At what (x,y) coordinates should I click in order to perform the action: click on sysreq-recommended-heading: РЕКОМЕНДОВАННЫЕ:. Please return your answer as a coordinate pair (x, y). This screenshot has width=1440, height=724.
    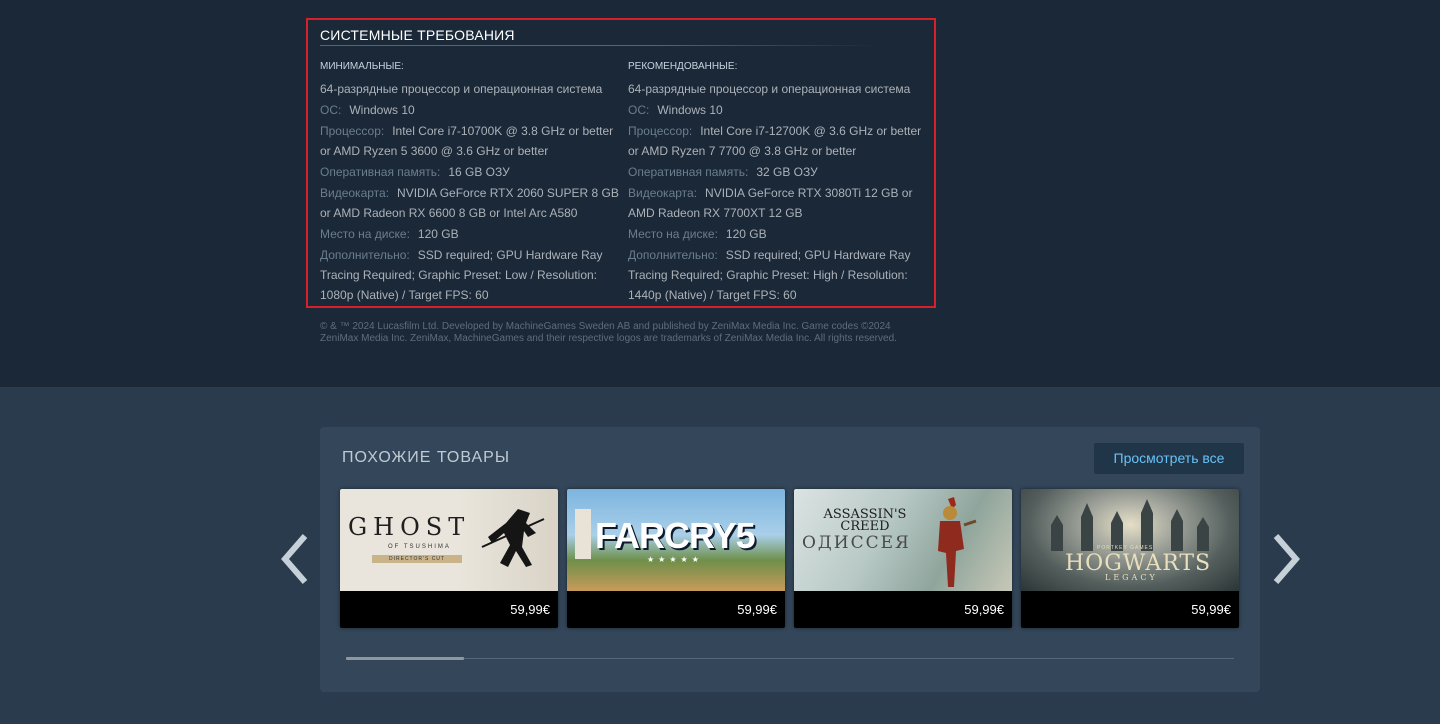
    Looking at the image, I should click on (683, 66).